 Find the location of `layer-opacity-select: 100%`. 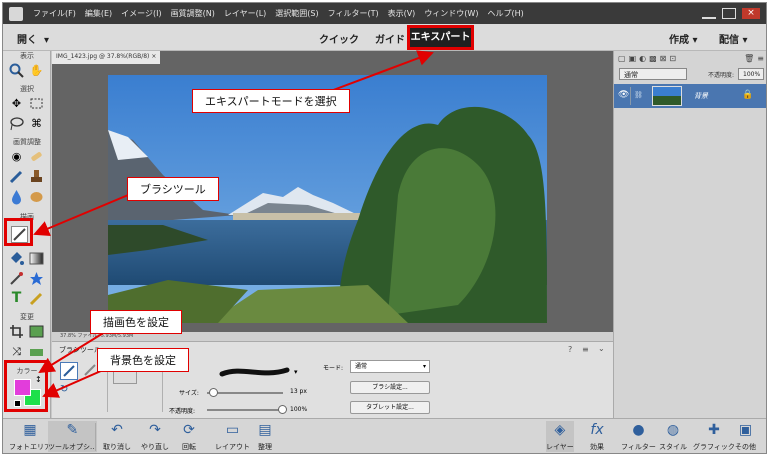

layer-opacity-select: 100% is located at coordinates (751, 74).